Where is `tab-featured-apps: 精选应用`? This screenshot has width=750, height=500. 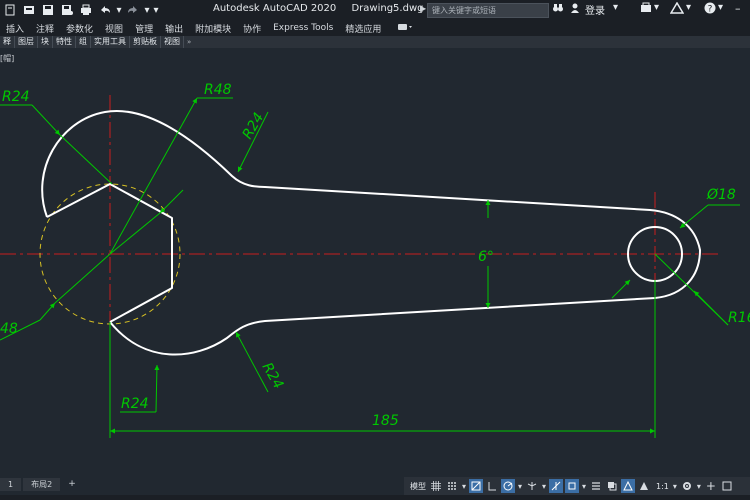 tab-featured-apps: 精选应用 is located at coordinates (363, 28).